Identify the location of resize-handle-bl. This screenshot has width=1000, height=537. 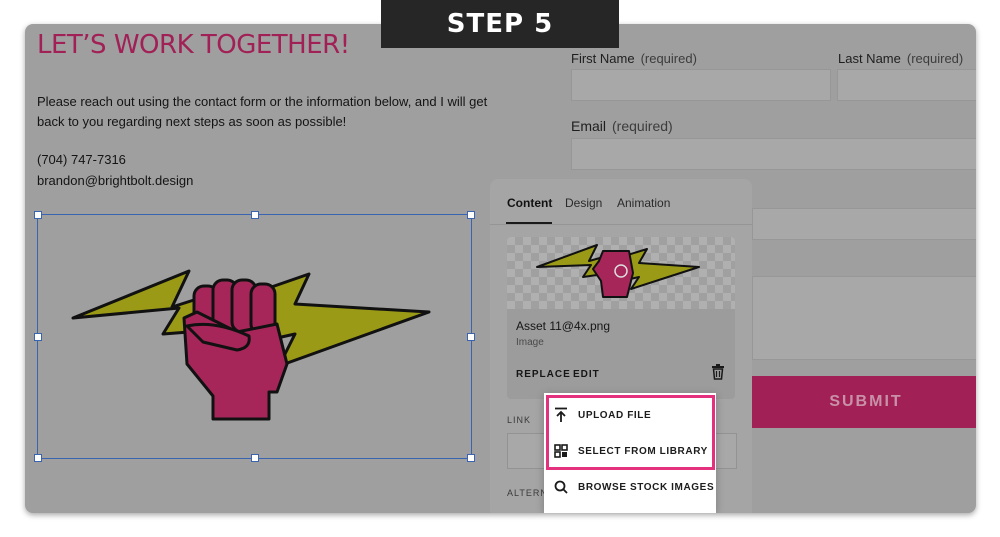
(38, 458).